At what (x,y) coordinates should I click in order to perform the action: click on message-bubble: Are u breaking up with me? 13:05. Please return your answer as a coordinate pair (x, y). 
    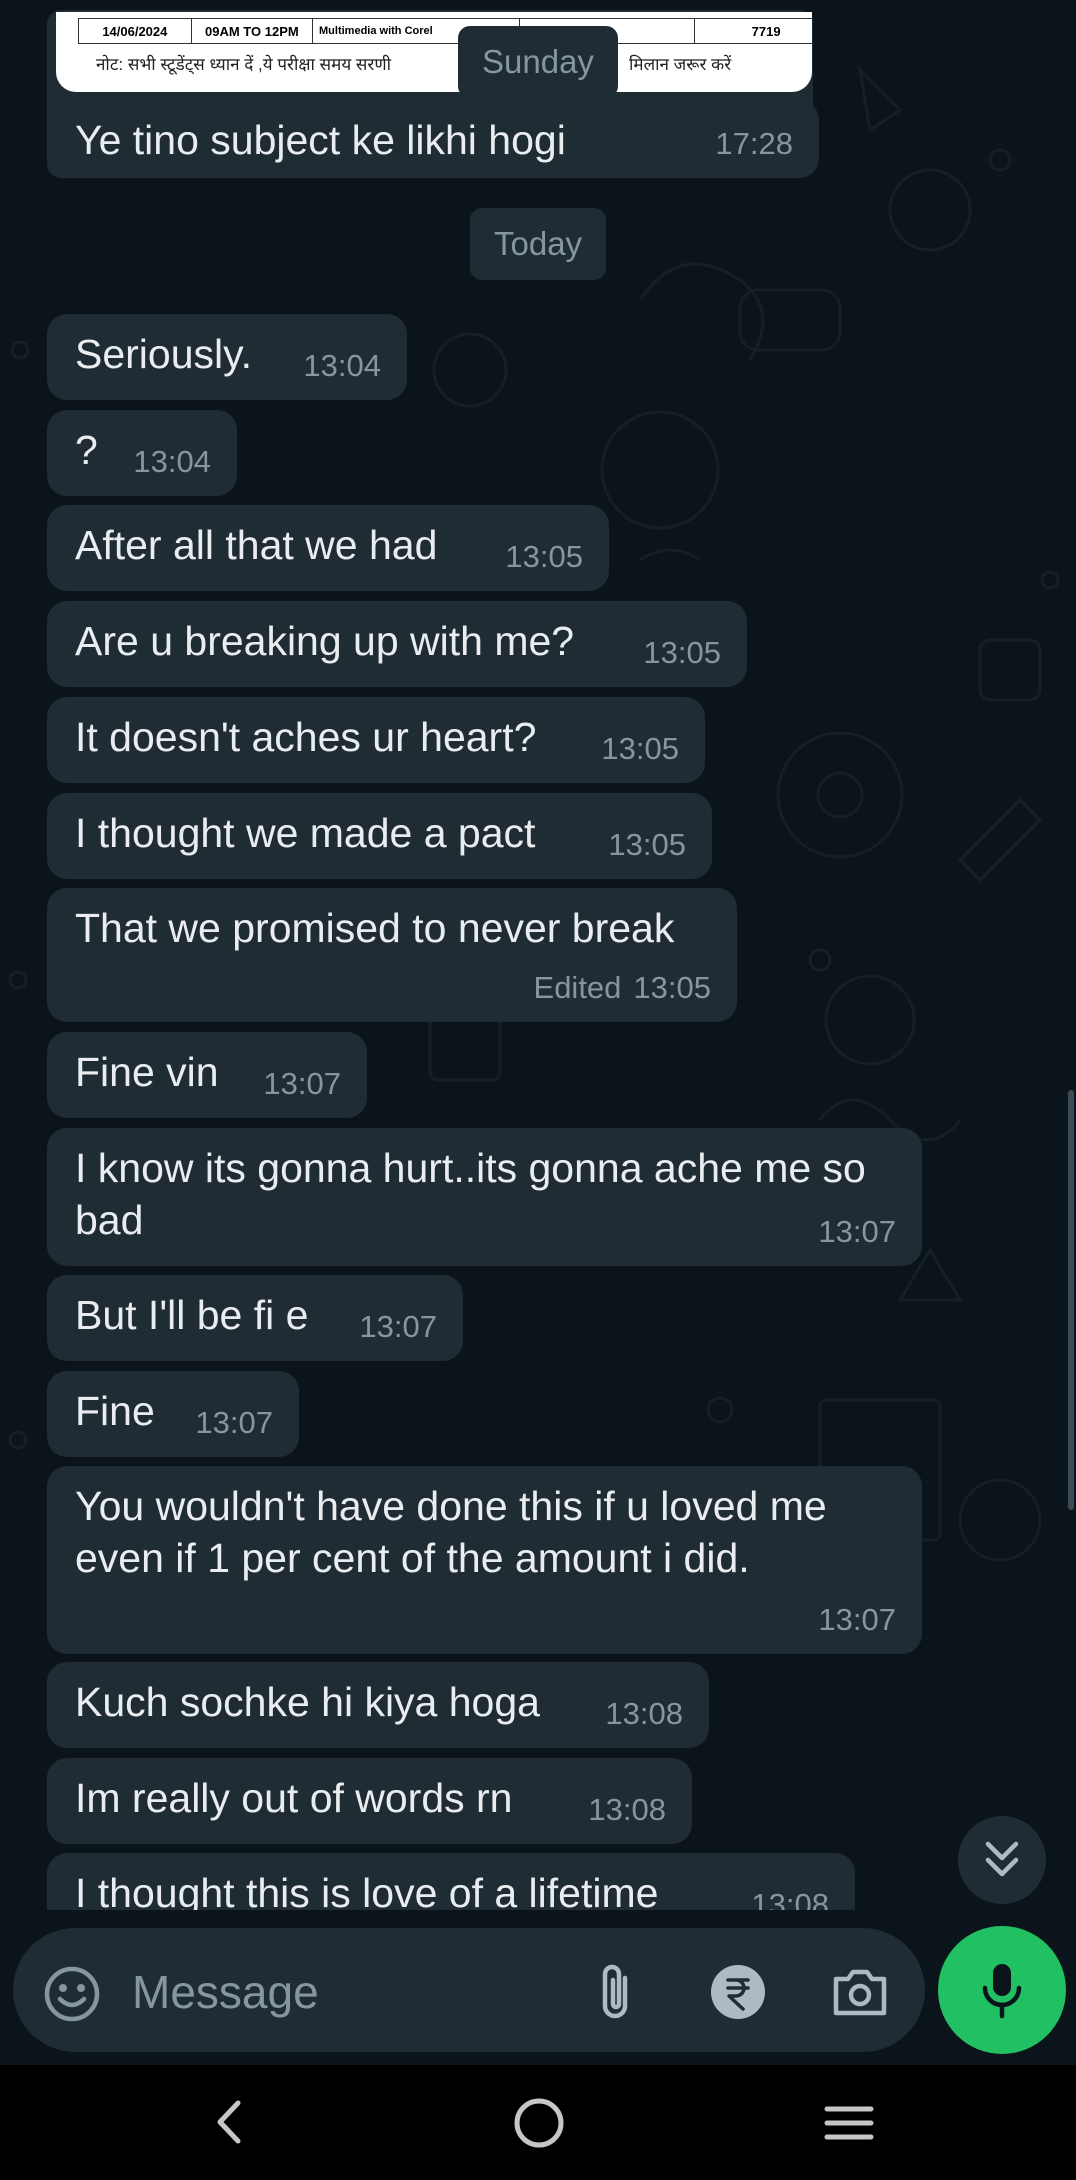
    Looking at the image, I should click on (397, 644).